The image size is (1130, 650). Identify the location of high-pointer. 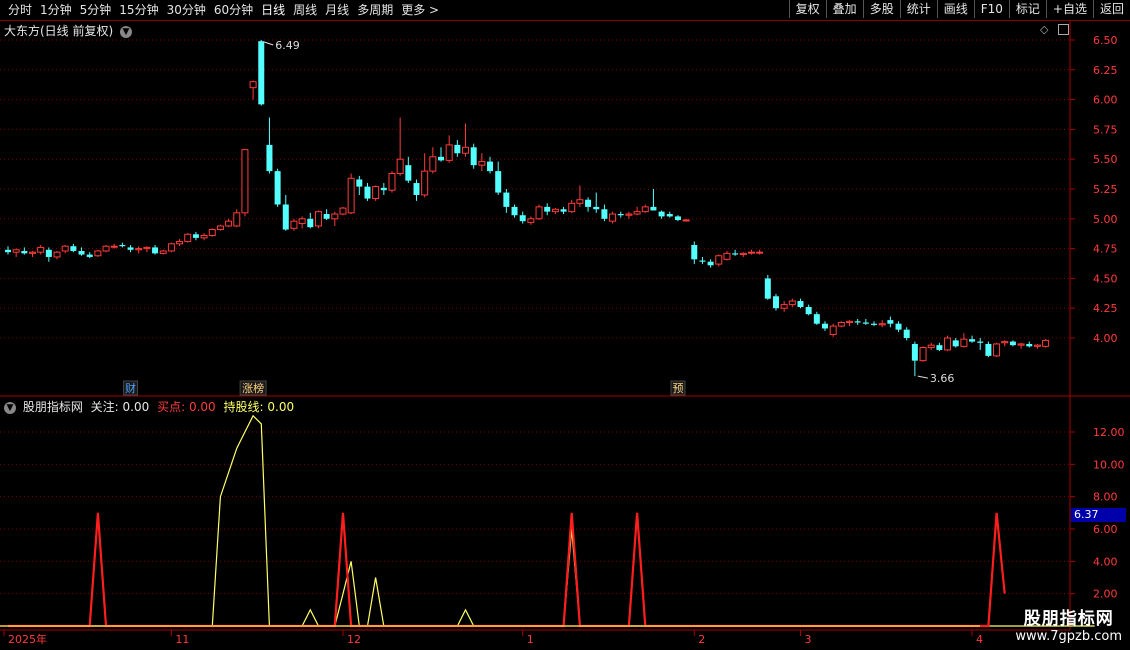
(269, 43).